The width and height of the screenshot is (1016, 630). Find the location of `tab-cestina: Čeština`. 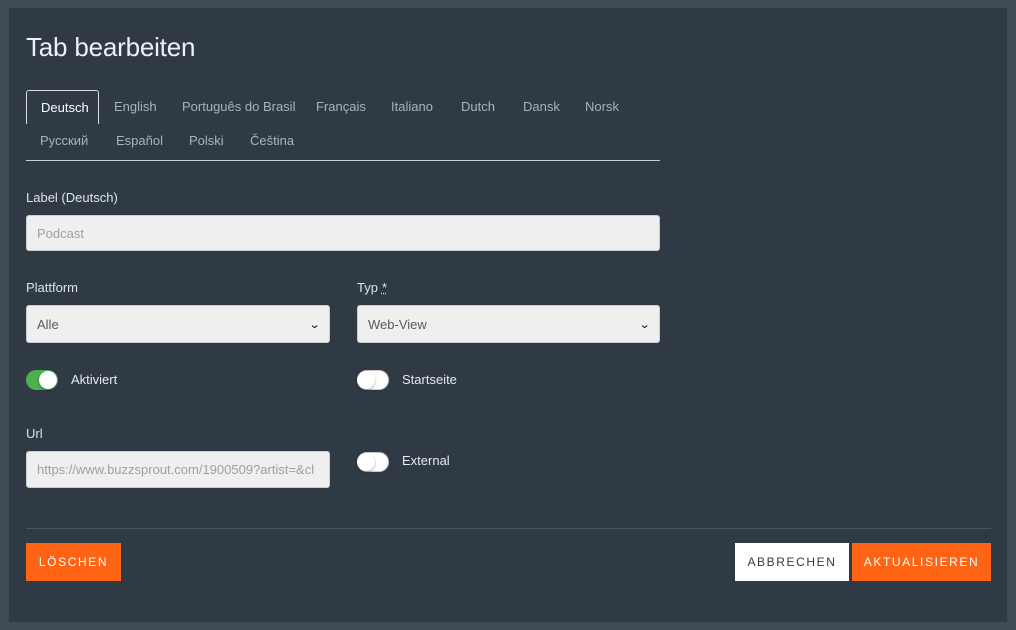

tab-cestina: Čeština is located at coordinates (272, 141).